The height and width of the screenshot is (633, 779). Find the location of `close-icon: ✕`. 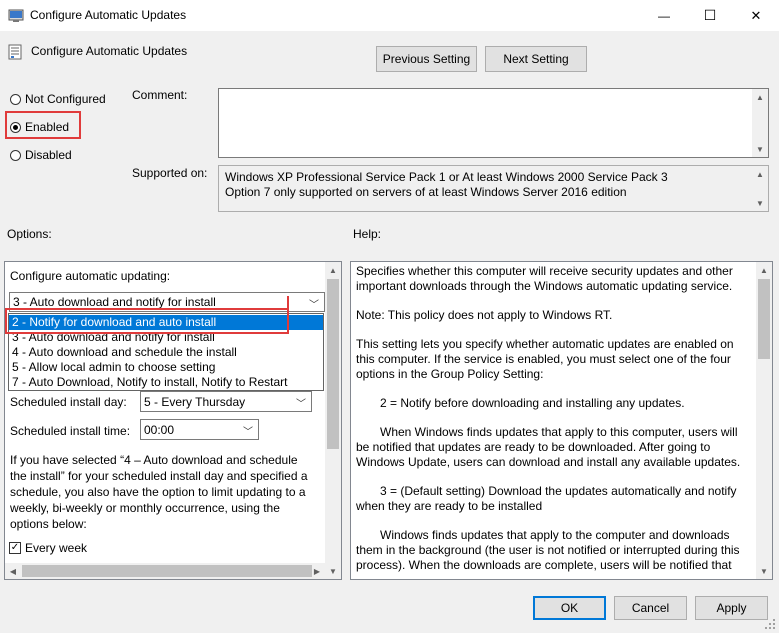

close-icon: ✕ is located at coordinates (756, 15).